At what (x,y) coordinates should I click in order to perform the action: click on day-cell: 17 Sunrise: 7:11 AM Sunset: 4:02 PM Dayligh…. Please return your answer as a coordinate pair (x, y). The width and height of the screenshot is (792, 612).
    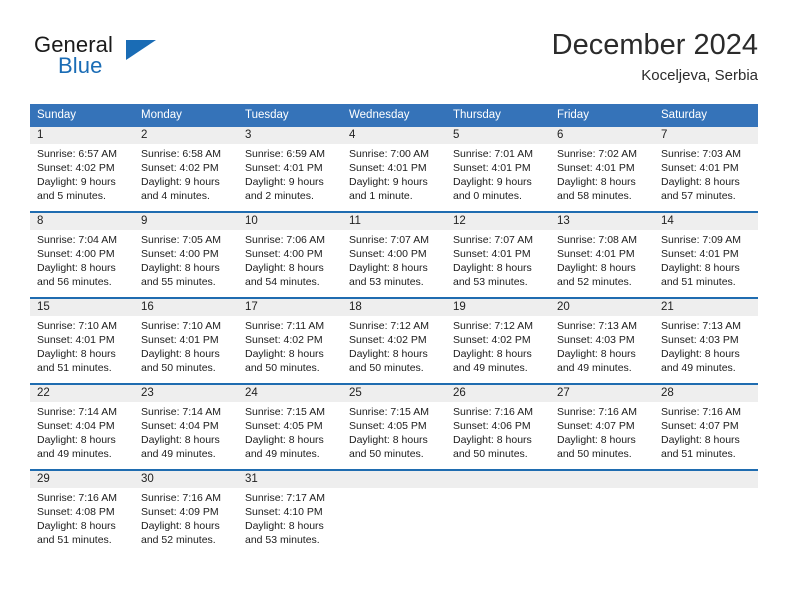
    Looking at the image, I should click on (290, 340).